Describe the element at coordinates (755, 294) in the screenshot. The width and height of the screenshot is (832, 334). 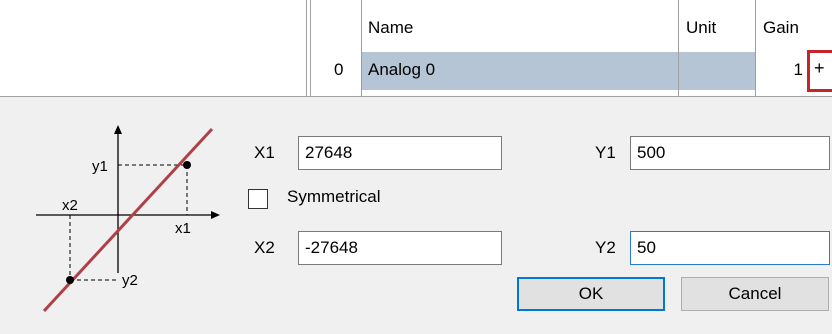
I see `cancel-button: Cancel` at that location.